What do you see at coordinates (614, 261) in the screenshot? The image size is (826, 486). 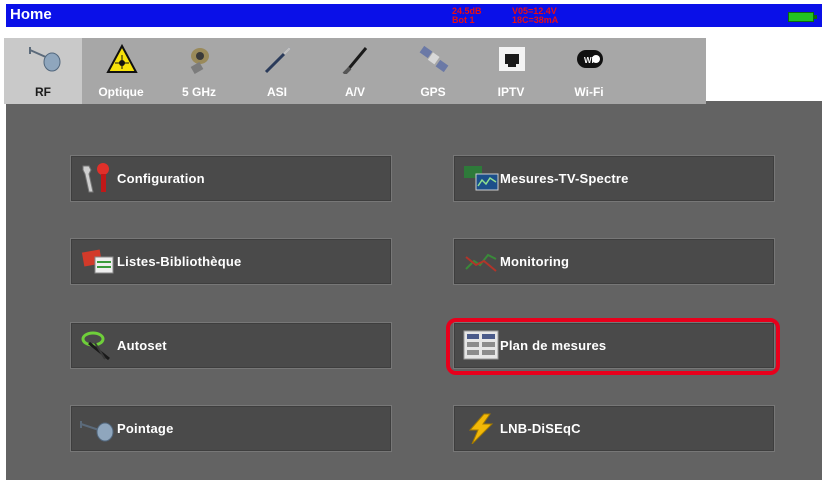 I see `monitoring-button: Monitoring` at bounding box center [614, 261].